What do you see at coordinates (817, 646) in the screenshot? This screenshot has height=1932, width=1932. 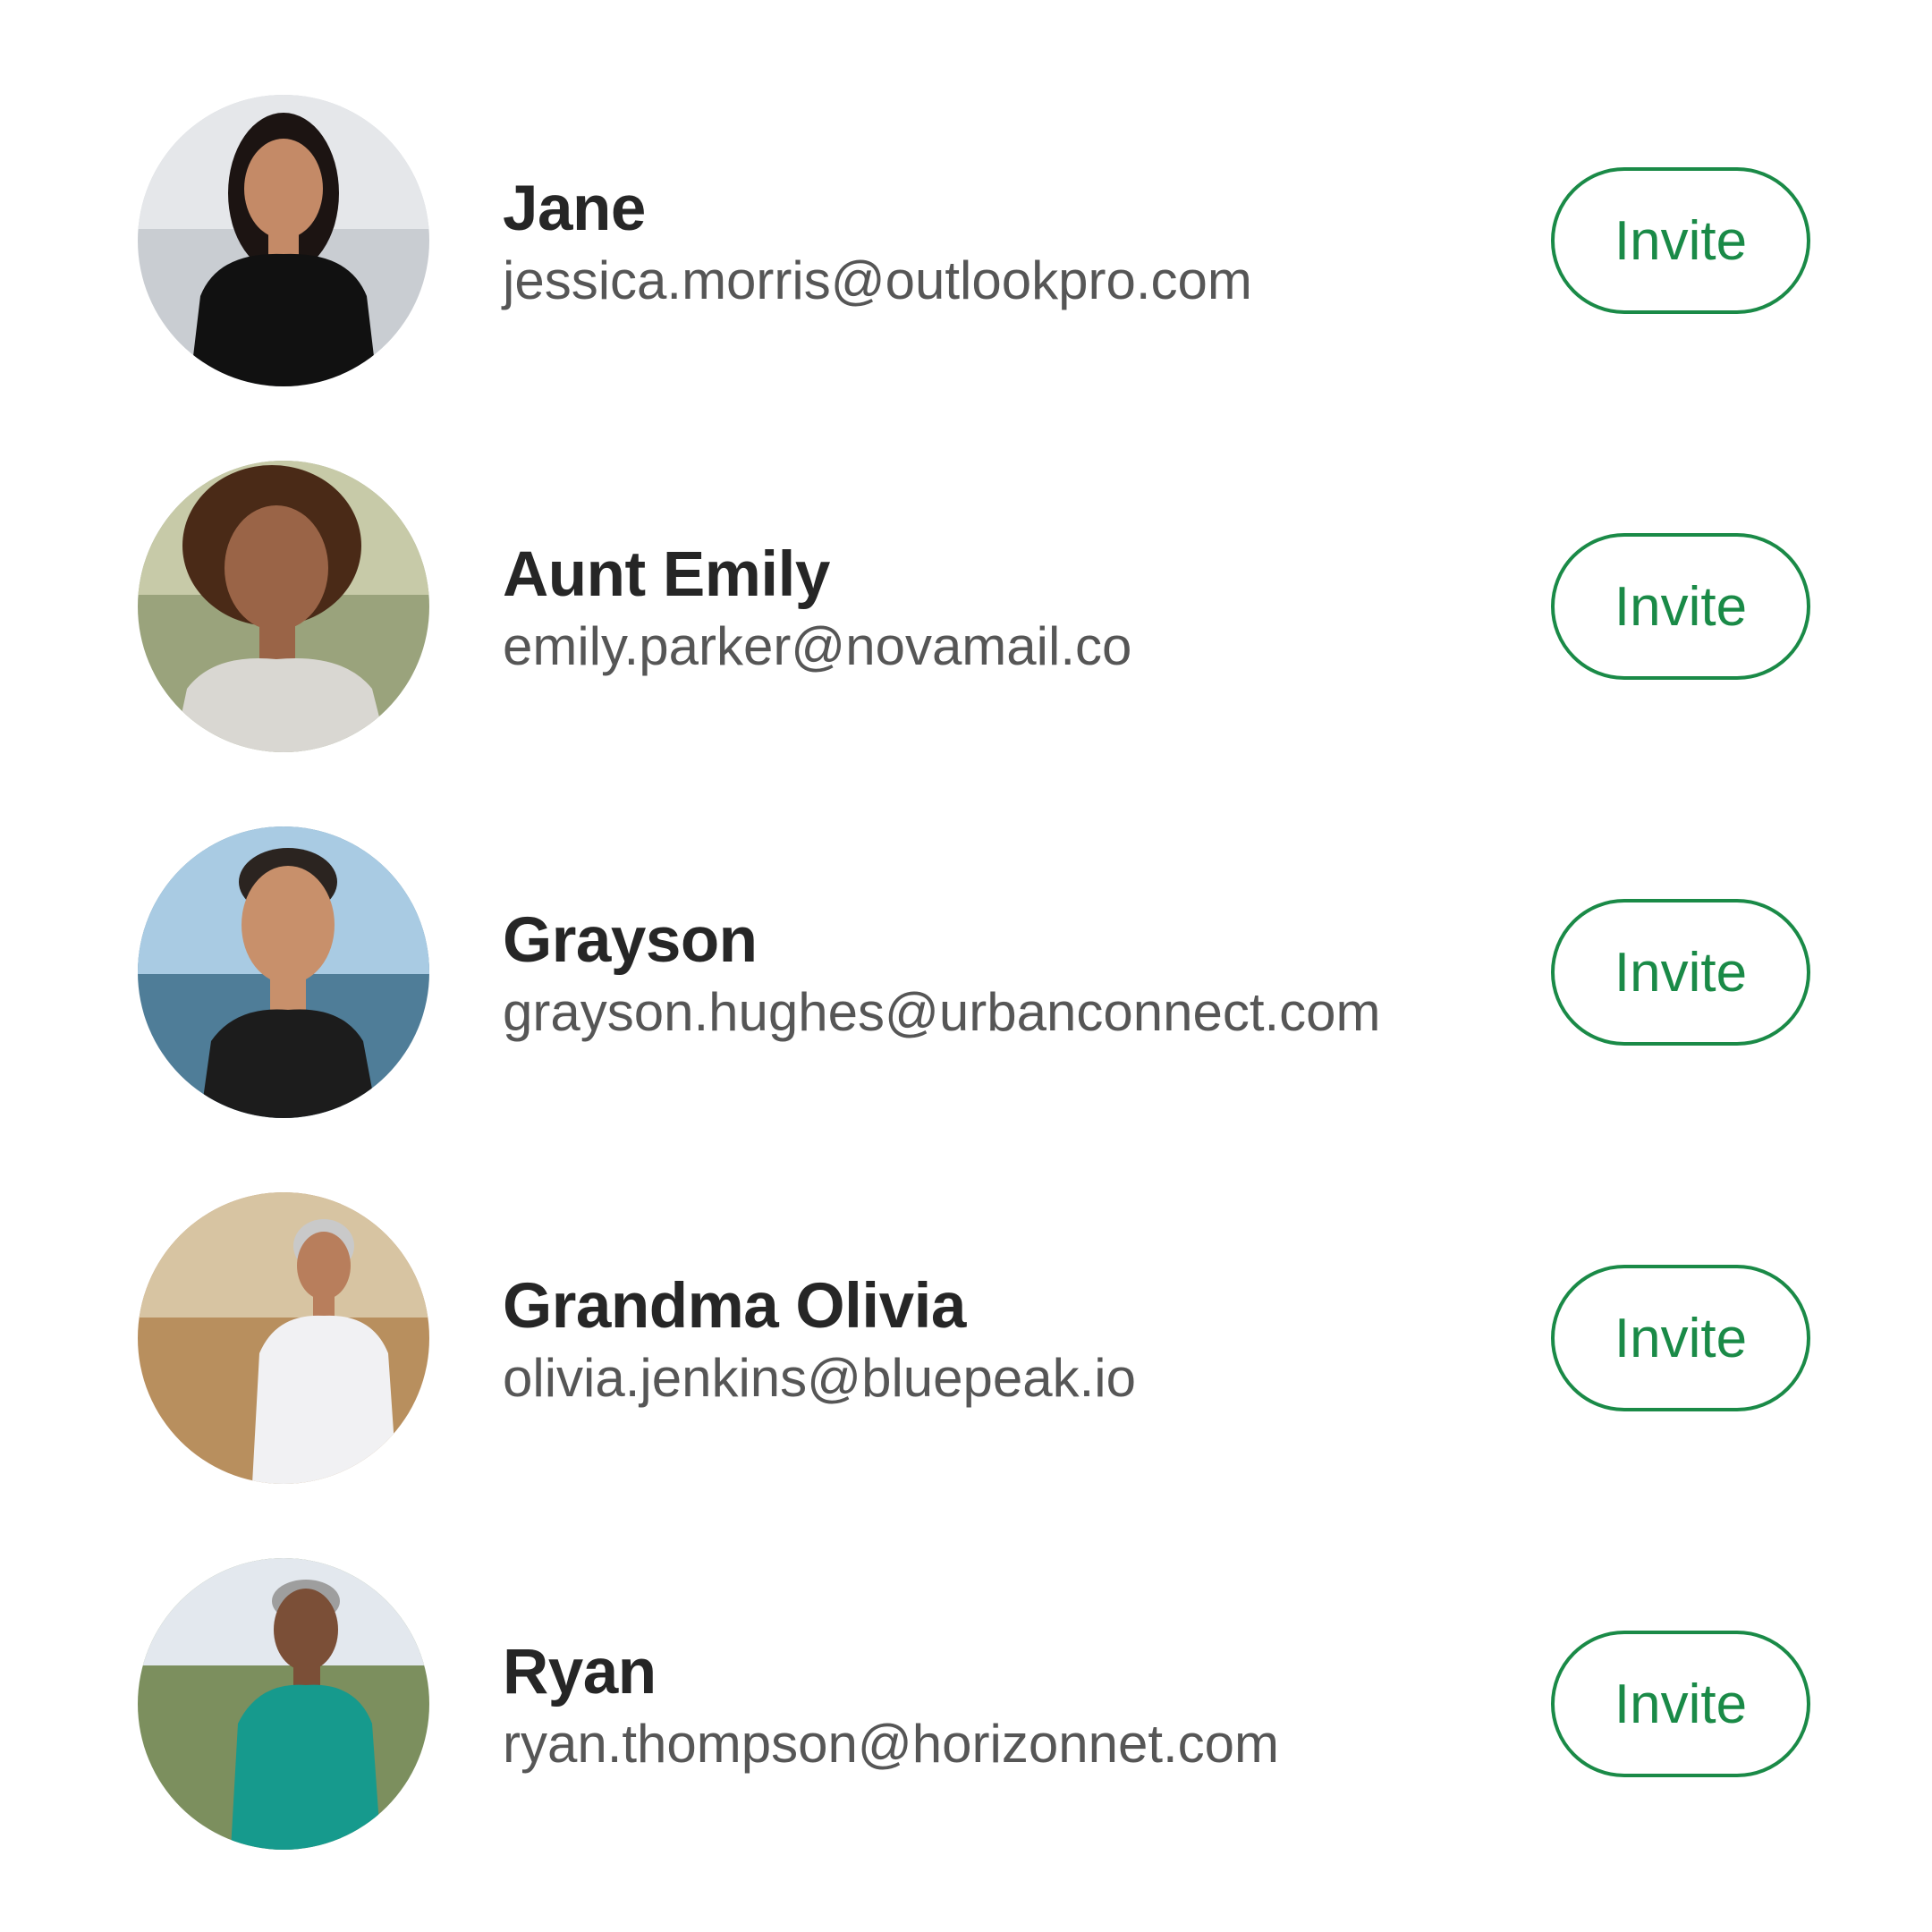 I see `contact-email: emily.parker@novamail.co` at bounding box center [817, 646].